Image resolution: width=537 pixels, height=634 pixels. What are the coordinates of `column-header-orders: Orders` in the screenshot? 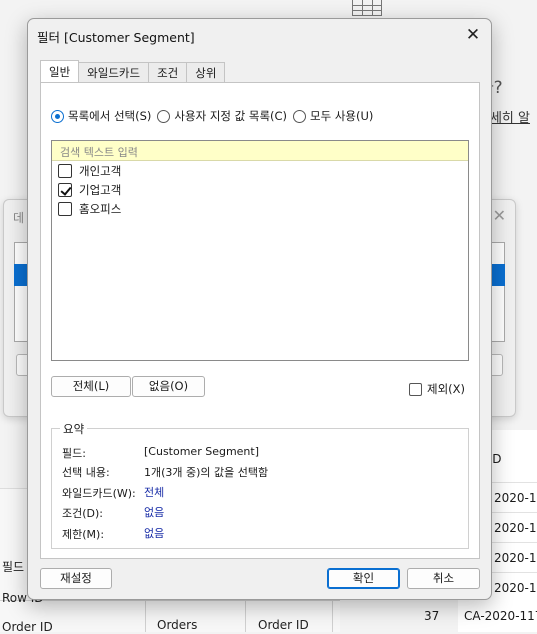 It's located at (177, 625).